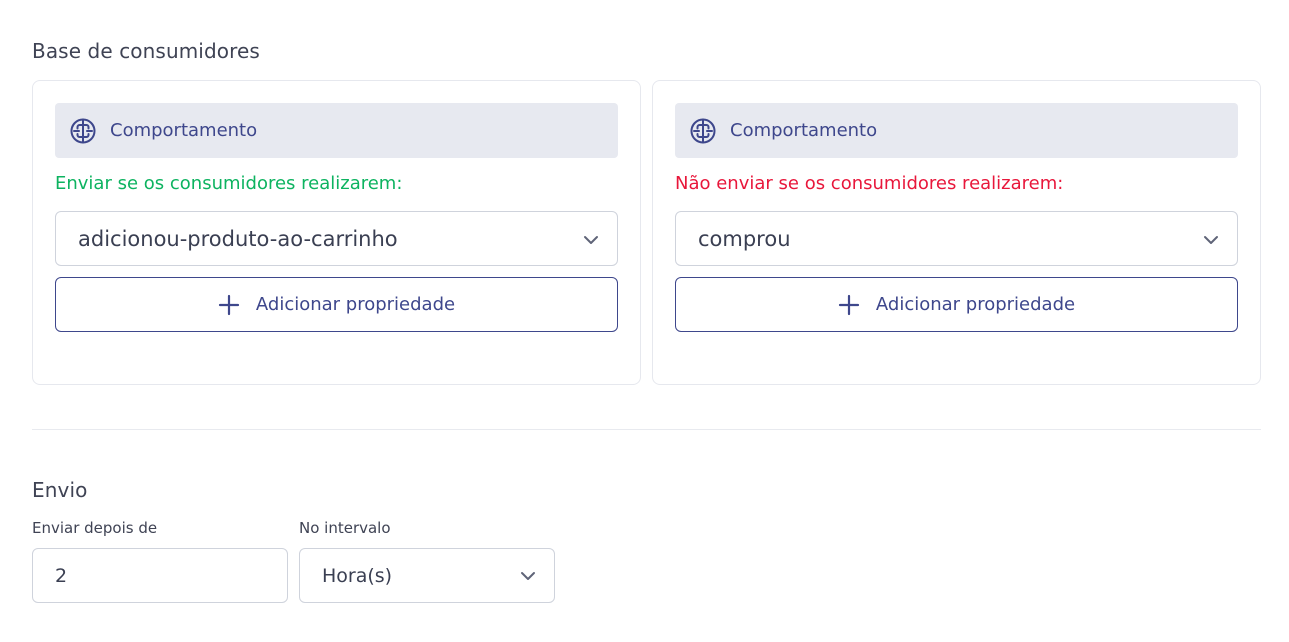 This screenshot has height=642, width=1289. I want to click on include-condition-label: Enviar se os consumidores realizarem:, so click(229, 183).